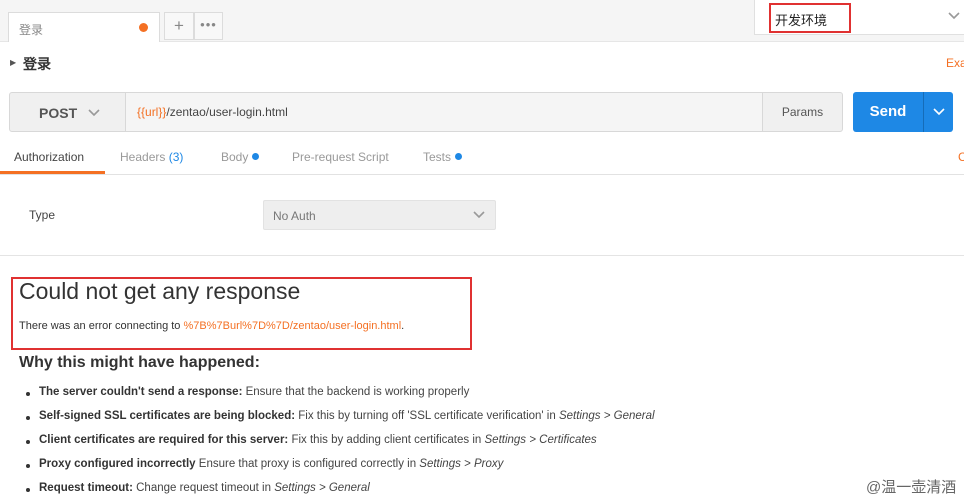 The width and height of the screenshot is (964, 502). What do you see at coordinates (340, 157) in the screenshot?
I see `tab-pre-request-script: Pre-request Script` at bounding box center [340, 157].